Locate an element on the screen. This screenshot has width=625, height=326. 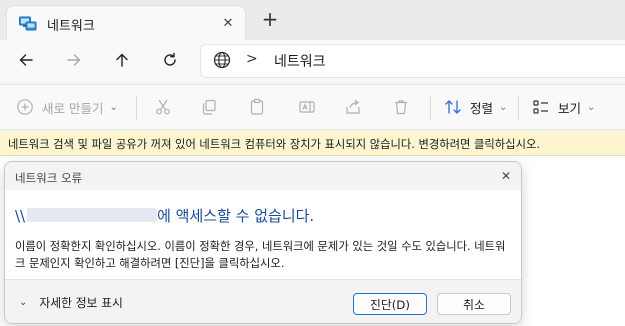
diagnose-button: 진단(D) is located at coordinates (390, 304).